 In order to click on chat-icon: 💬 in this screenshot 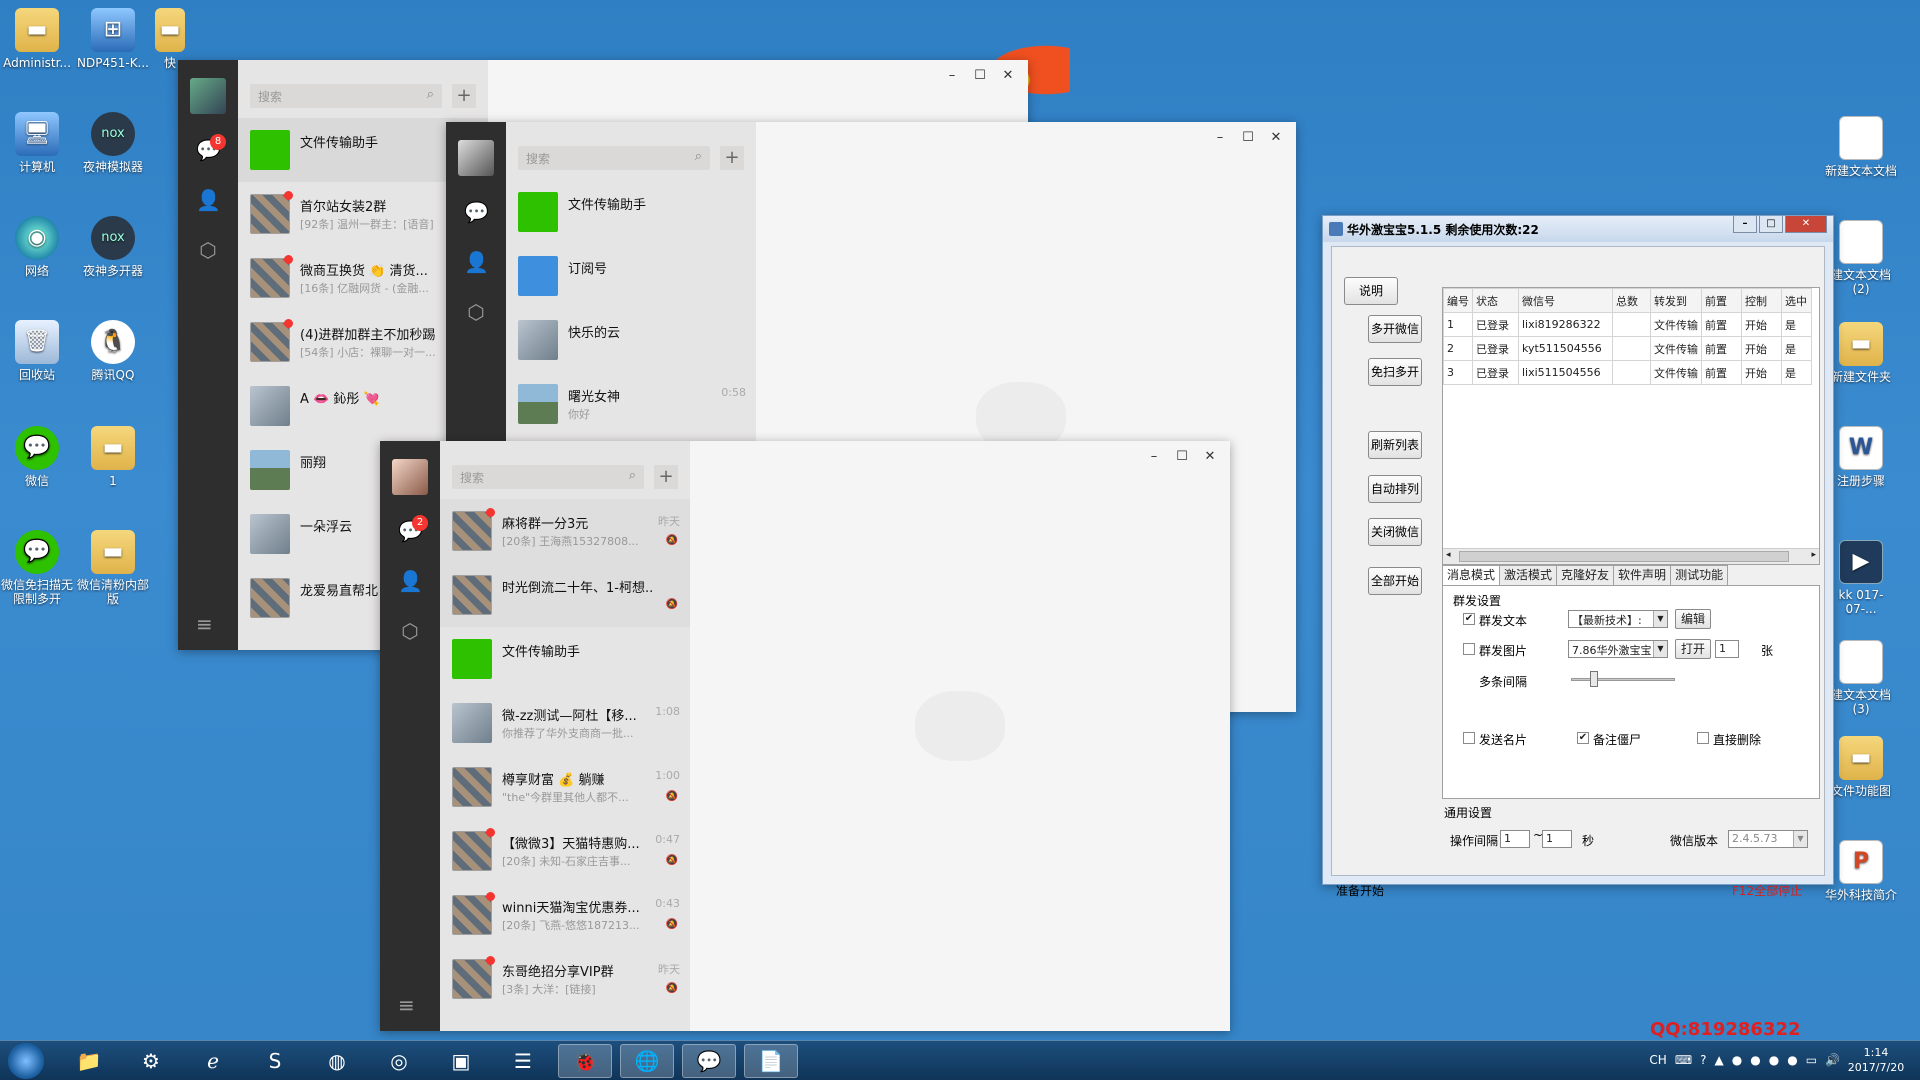, I will do `click(476, 212)`.